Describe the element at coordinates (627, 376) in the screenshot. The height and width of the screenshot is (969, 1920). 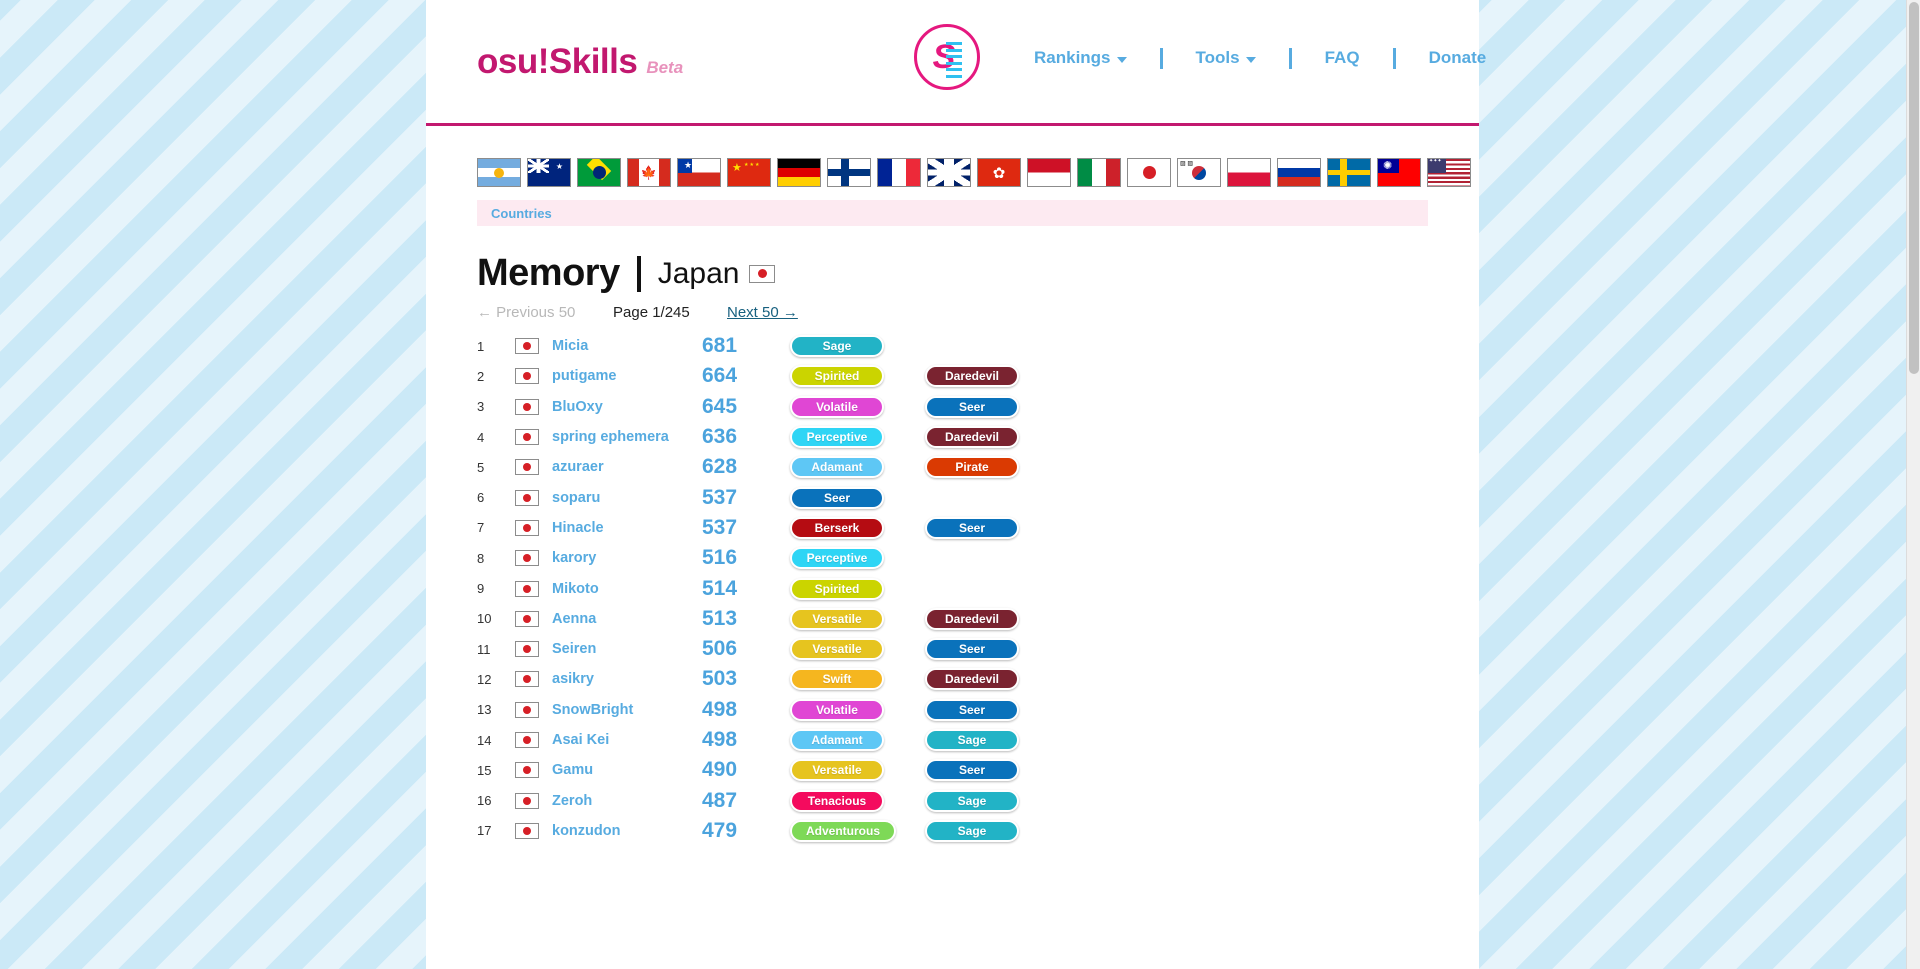
I see `player-name-link: putigame` at that location.